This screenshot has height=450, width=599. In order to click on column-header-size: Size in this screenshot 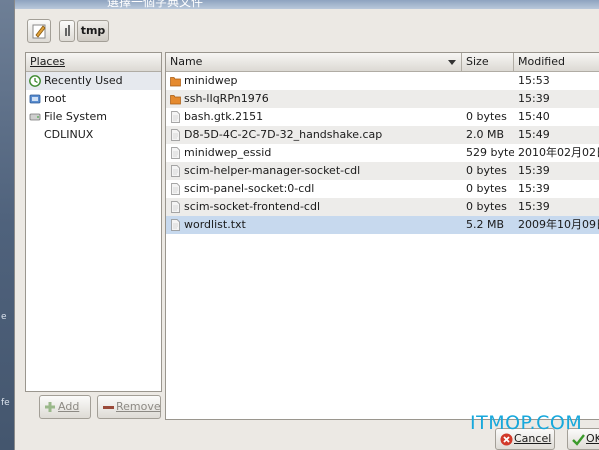, I will do `click(488, 62)`.